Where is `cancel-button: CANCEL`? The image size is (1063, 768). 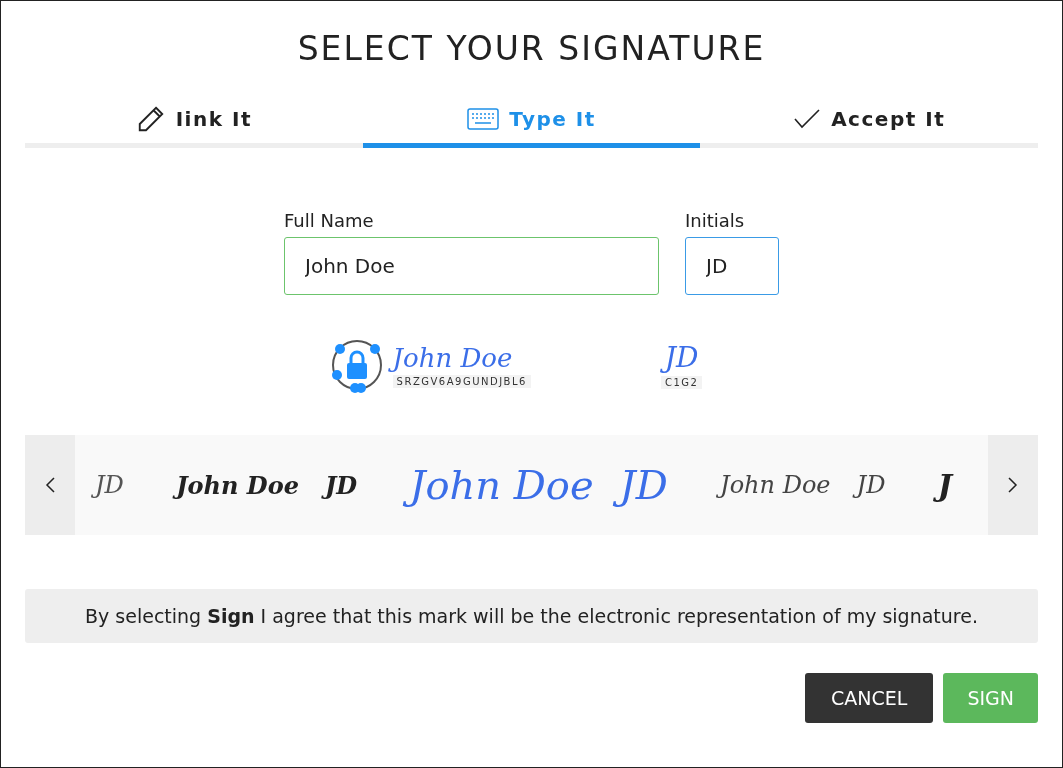
cancel-button: CANCEL is located at coordinates (869, 698).